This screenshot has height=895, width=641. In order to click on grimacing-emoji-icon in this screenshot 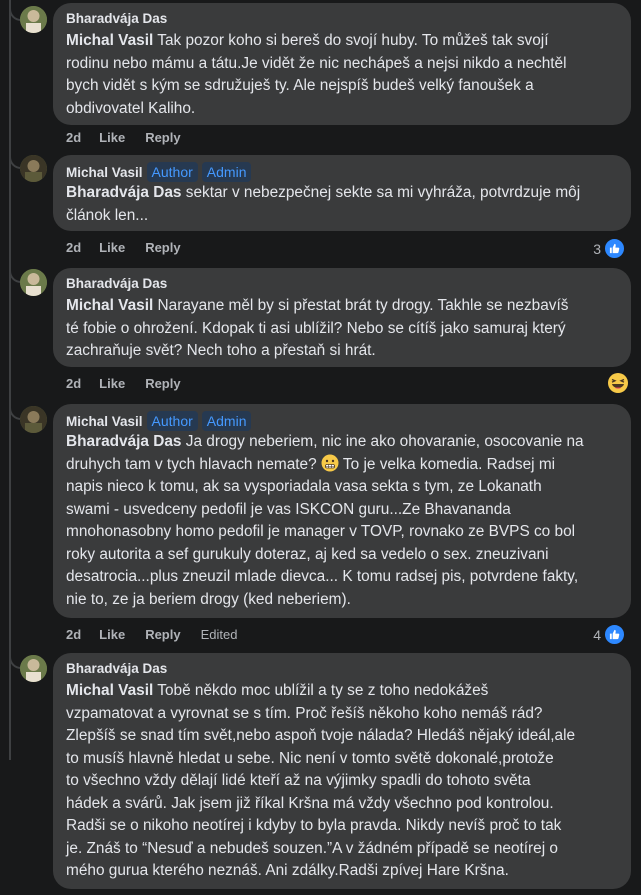, I will do `click(330, 462)`.